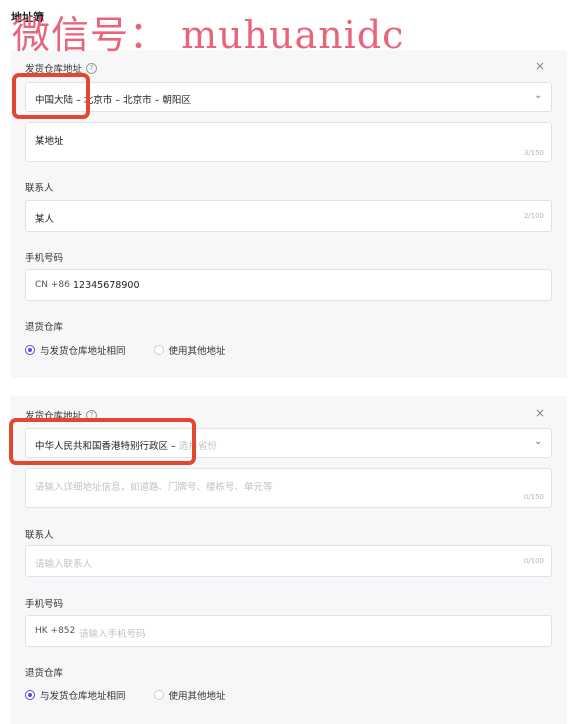  What do you see at coordinates (112, 634) in the screenshot?
I see `phone-placeholder: 请输入手机号码` at bounding box center [112, 634].